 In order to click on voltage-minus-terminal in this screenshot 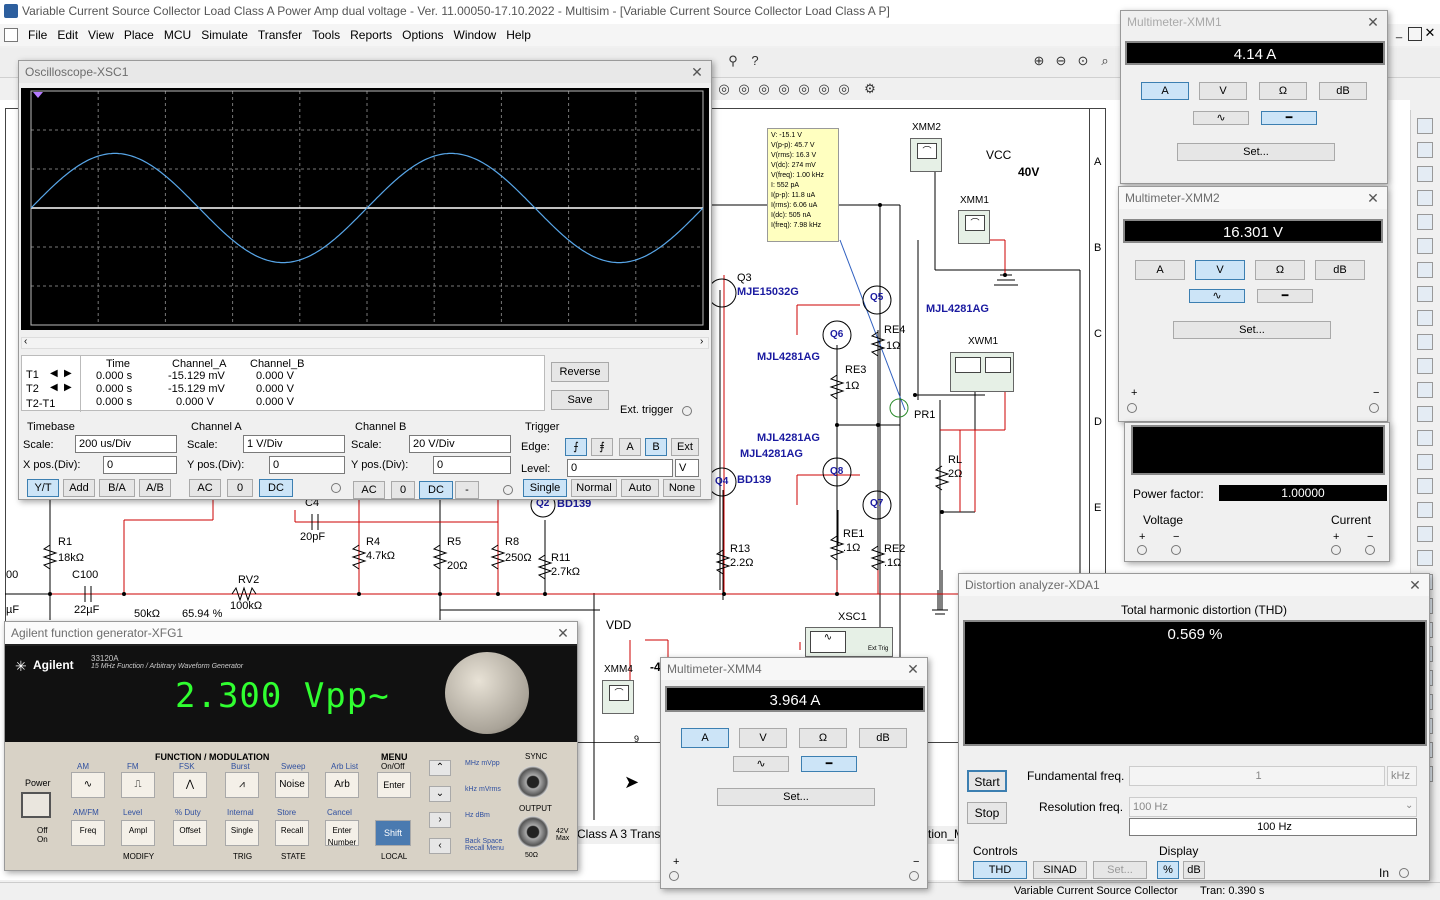, I will do `click(1176, 550)`.